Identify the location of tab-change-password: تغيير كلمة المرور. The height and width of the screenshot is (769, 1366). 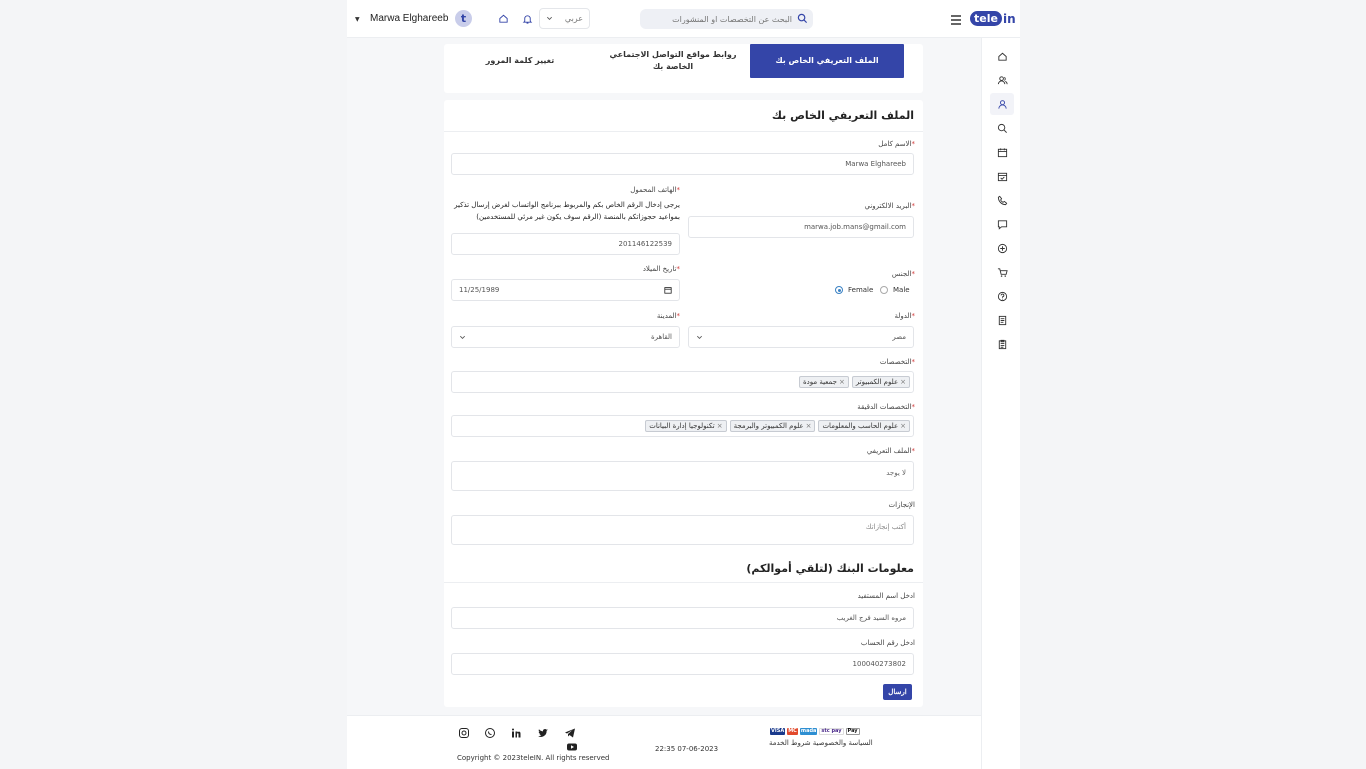
(520, 61).